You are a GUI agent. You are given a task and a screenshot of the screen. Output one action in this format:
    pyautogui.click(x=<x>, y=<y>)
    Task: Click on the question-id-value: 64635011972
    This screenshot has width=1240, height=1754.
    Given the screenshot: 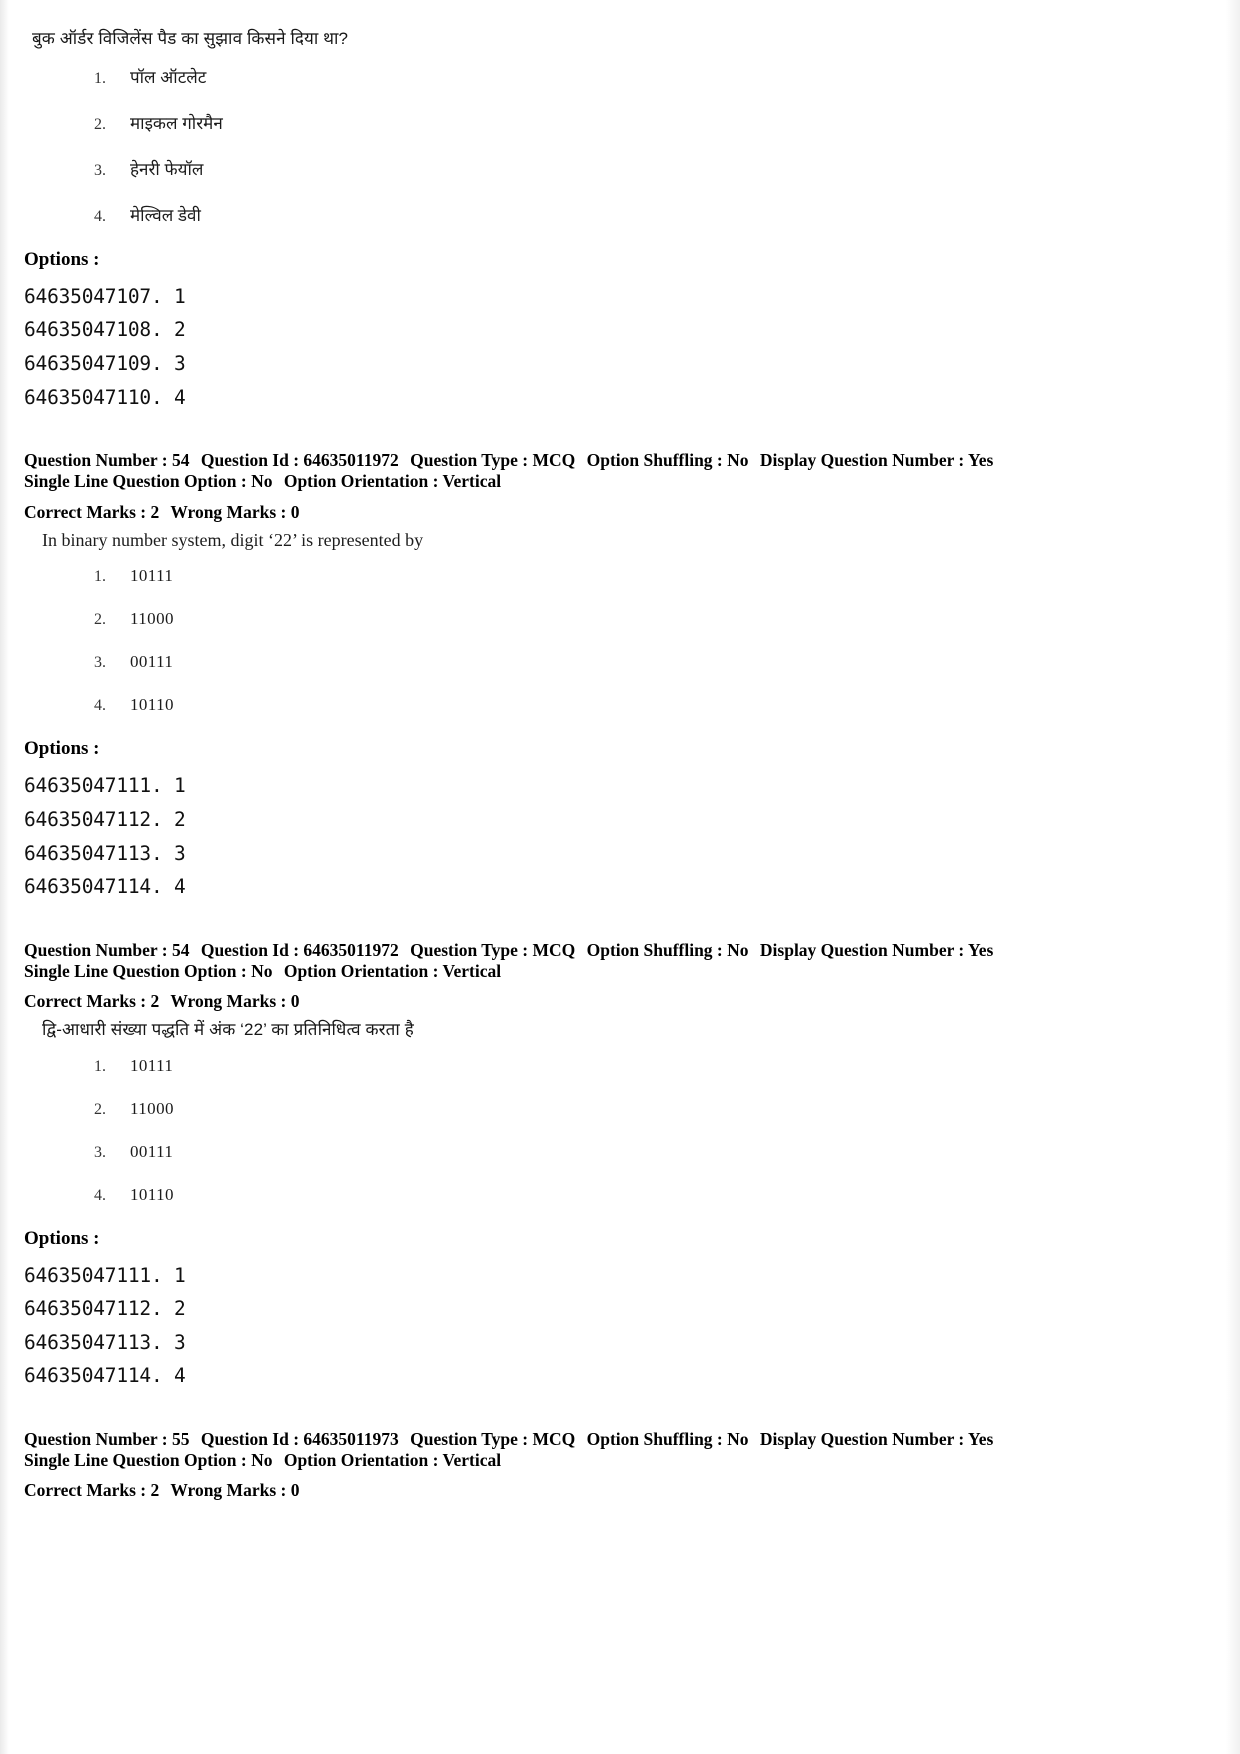 What is the action you would take?
    pyautogui.click(x=351, y=460)
    